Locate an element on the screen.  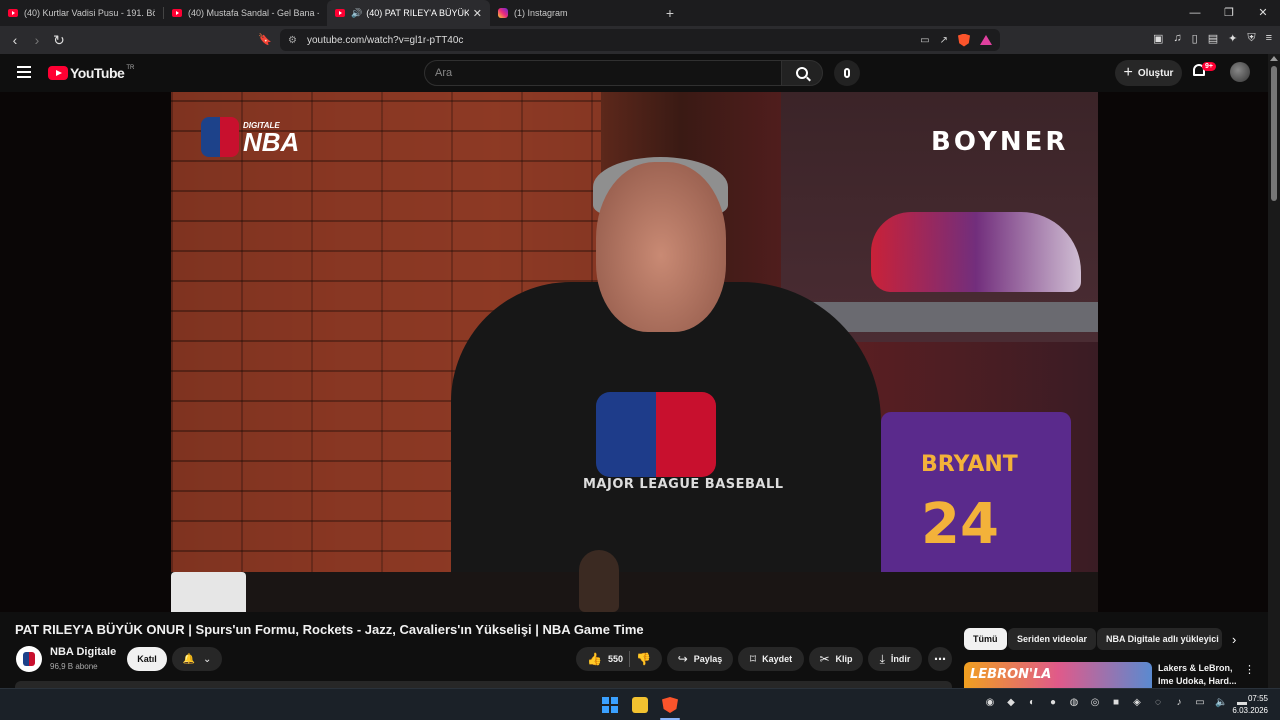
clock-date: 6.03.2026 is located at coordinates (1250, 710).